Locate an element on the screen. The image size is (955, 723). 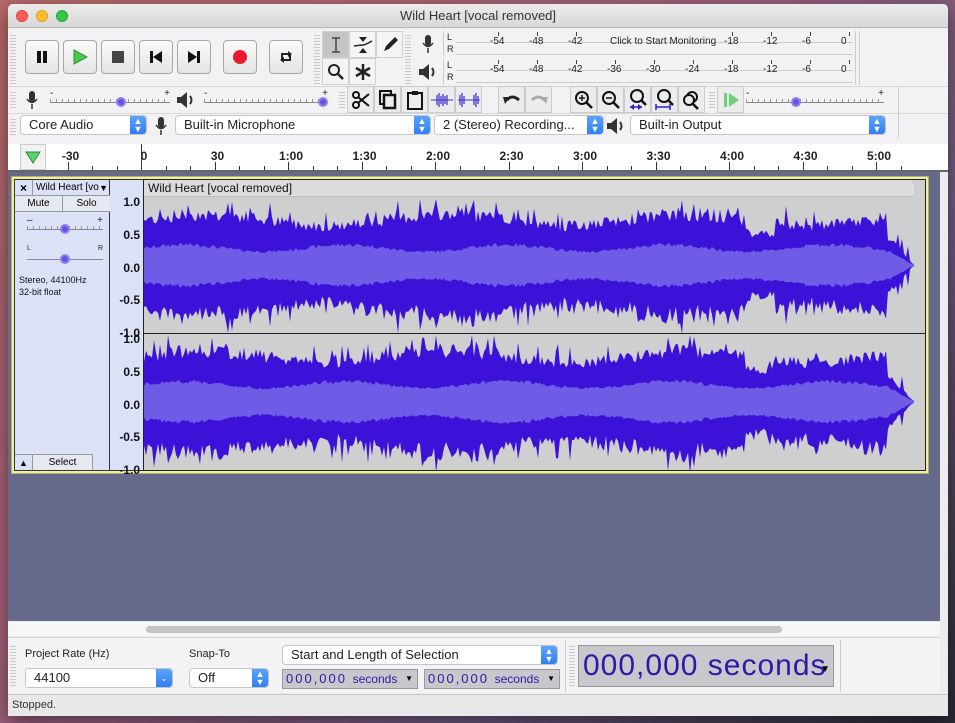
transport-toolbar-grip is located at coordinates (13, 59).